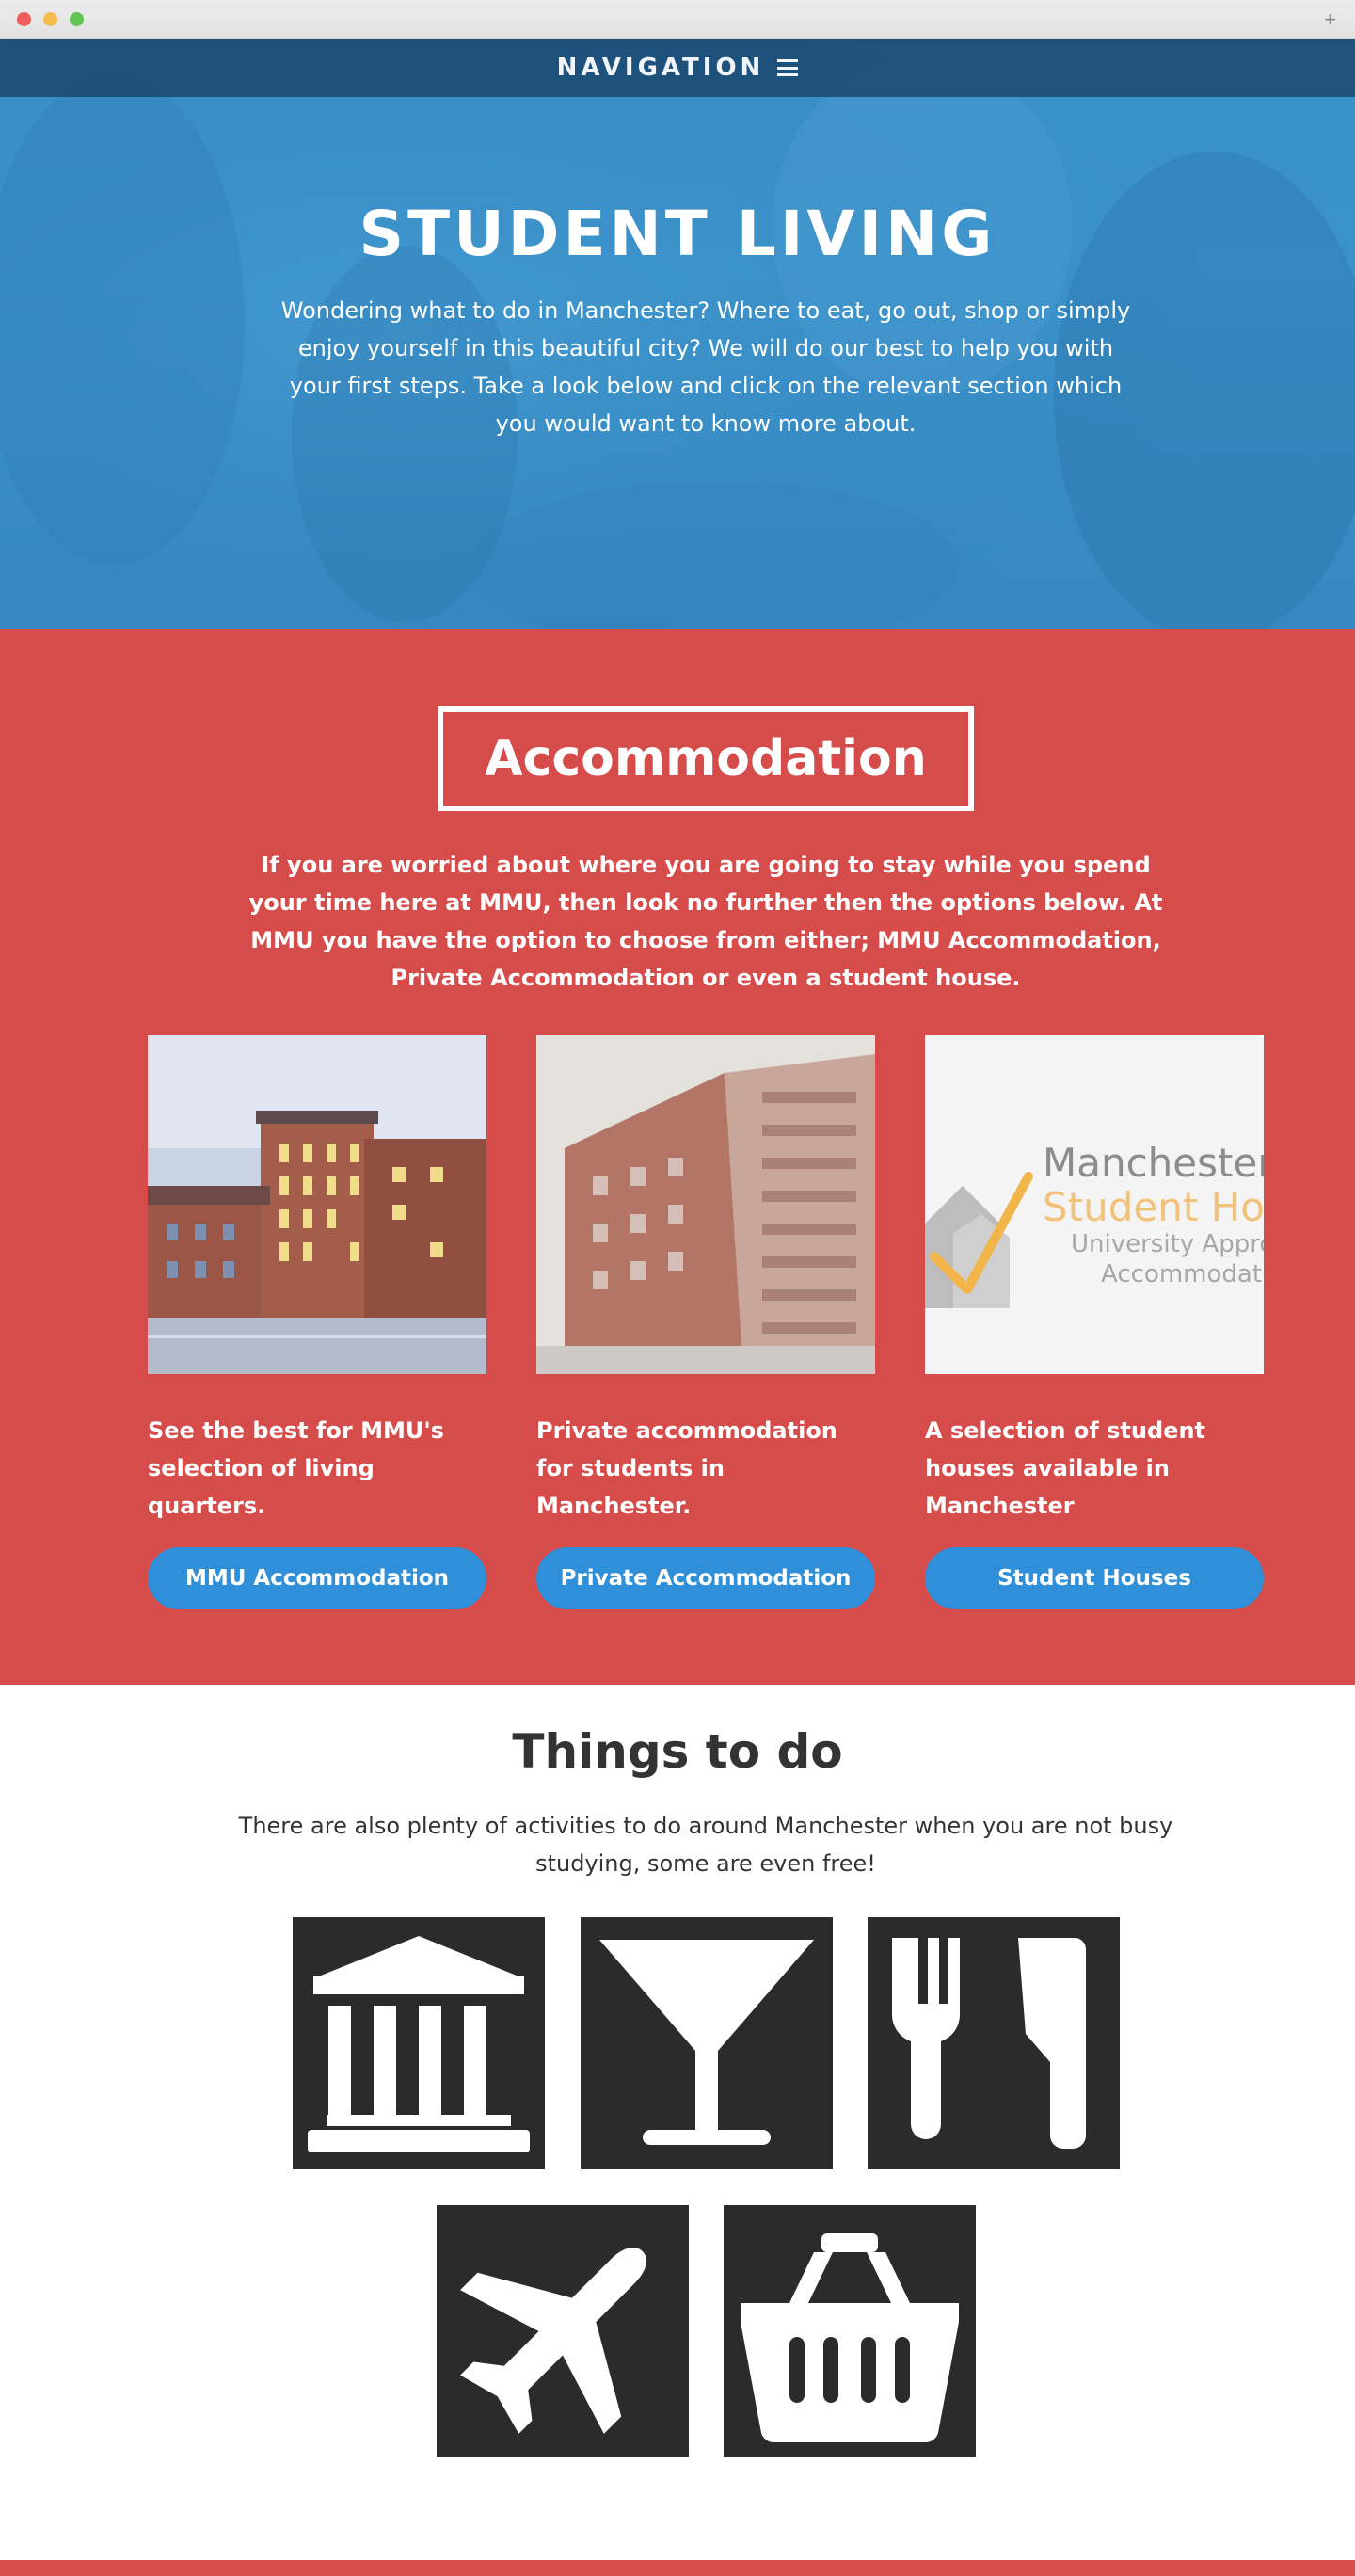  What do you see at coordinates (788, 67) in the screenshot?
I see `menu-icon` at bounding box center [788, 67].